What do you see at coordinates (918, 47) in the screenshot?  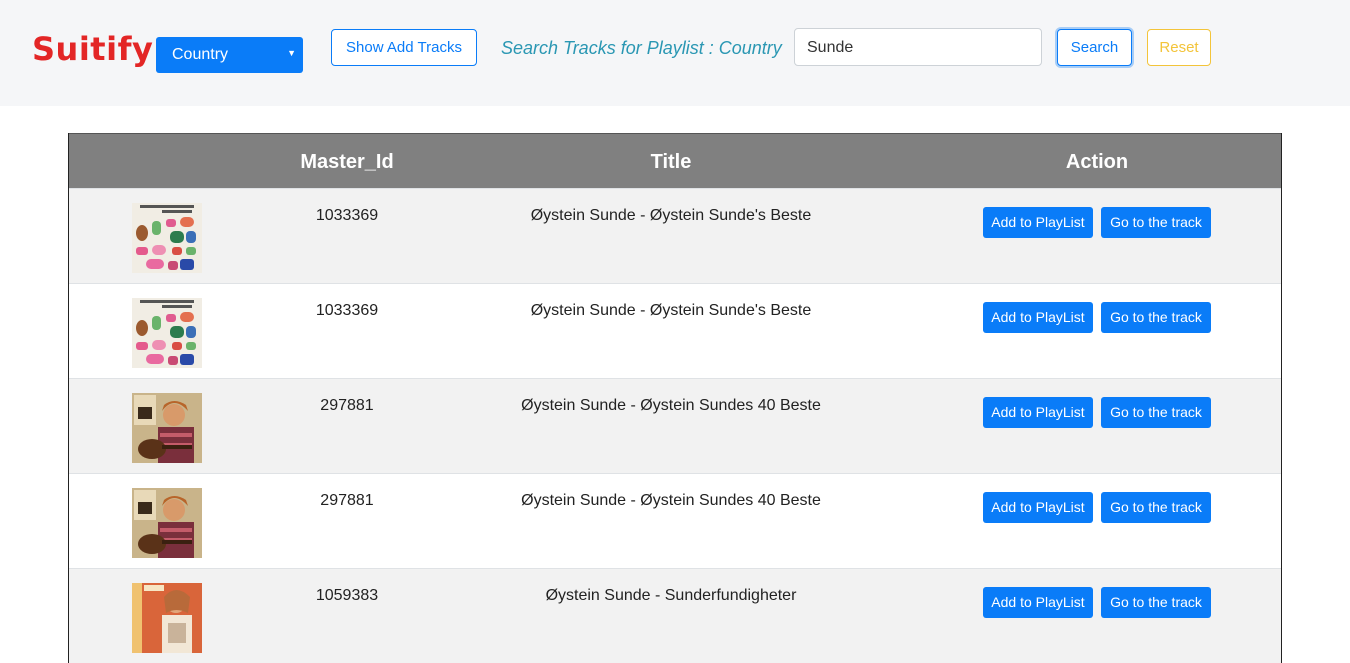 I see `search-input: Sunde` at bounding box center [918, 47].